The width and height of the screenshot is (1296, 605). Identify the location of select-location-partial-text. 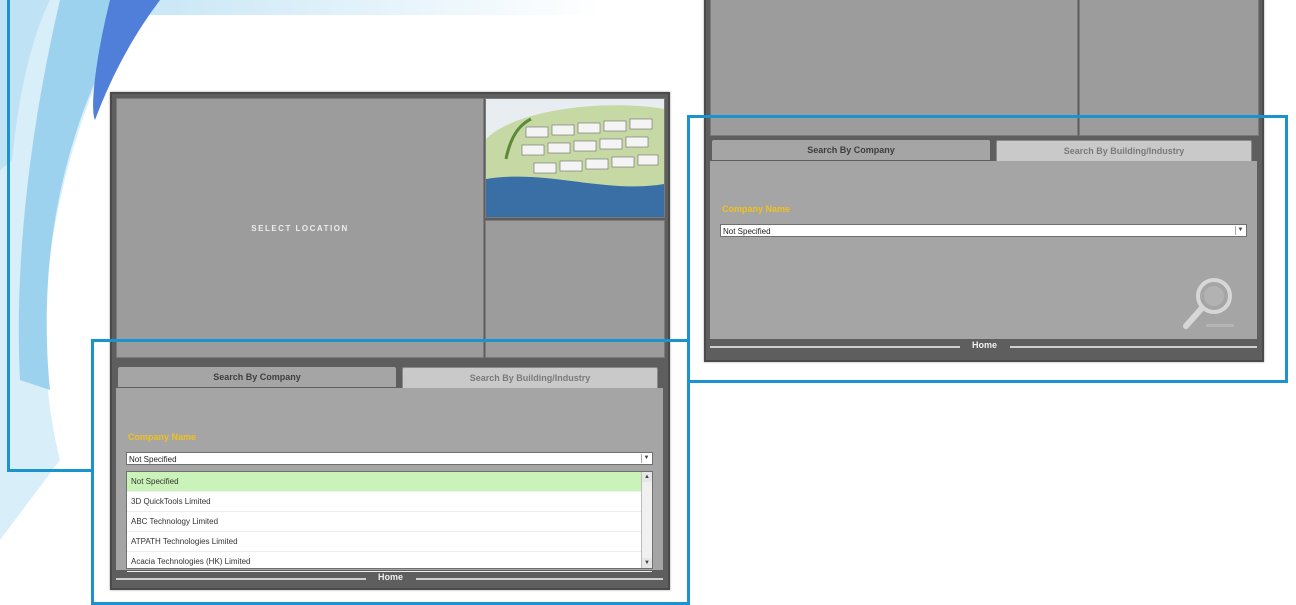
(894, 0).